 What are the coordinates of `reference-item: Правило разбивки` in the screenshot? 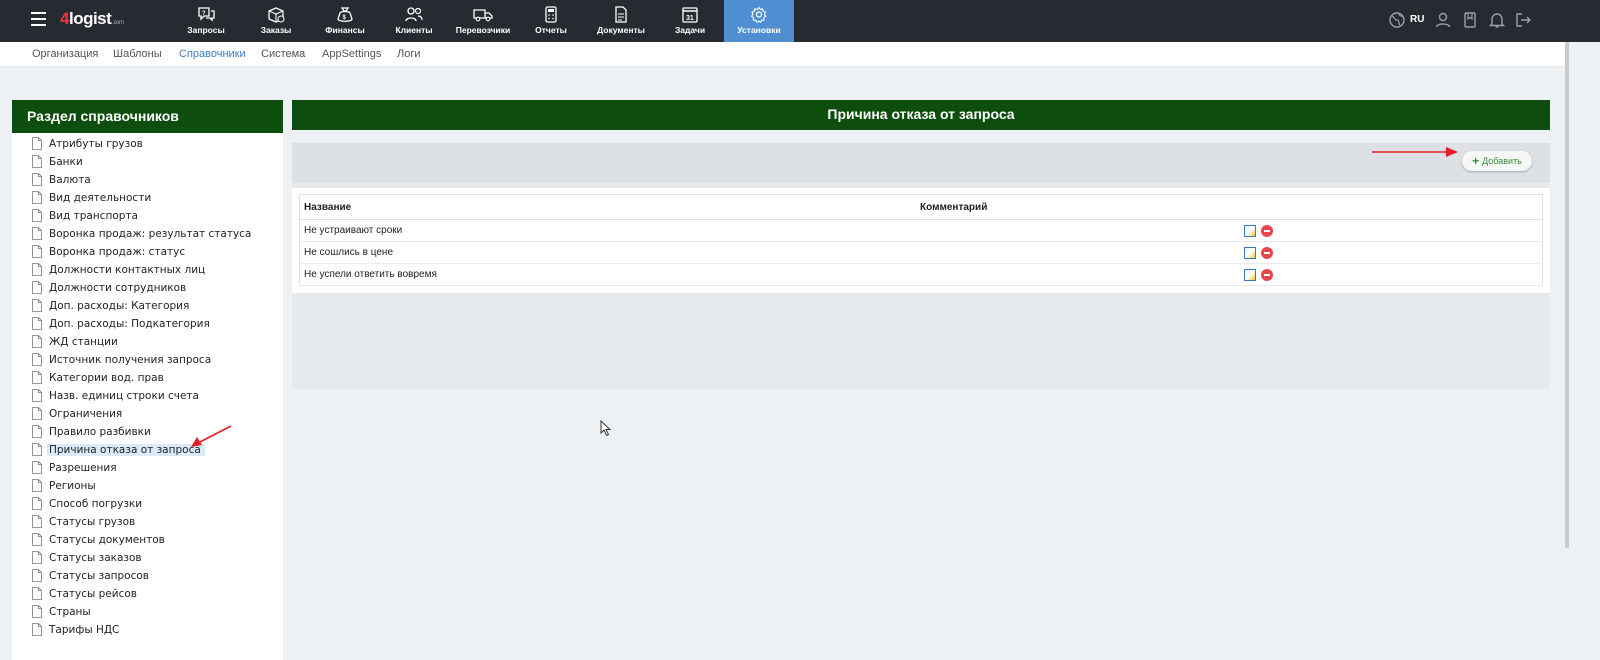 It's located at (147, 432).